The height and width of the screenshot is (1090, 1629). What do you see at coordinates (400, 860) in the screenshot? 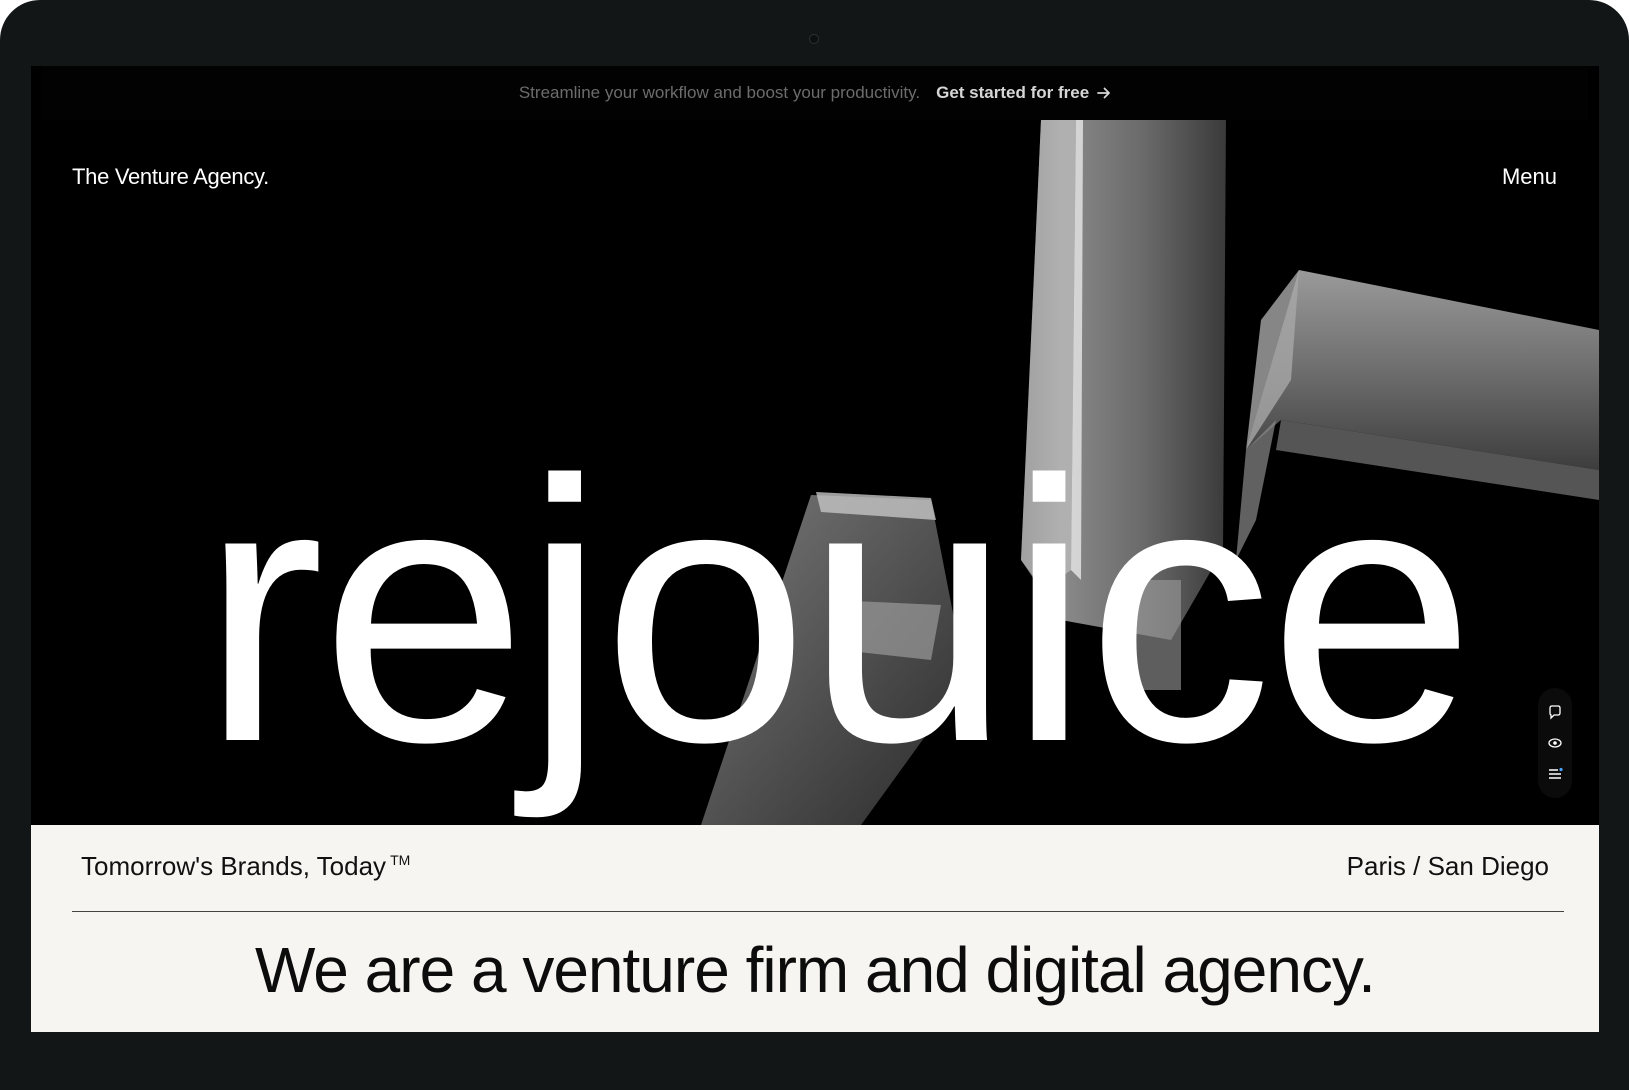
I see `trademark-mark: TM` at bounding box center [400, 860].